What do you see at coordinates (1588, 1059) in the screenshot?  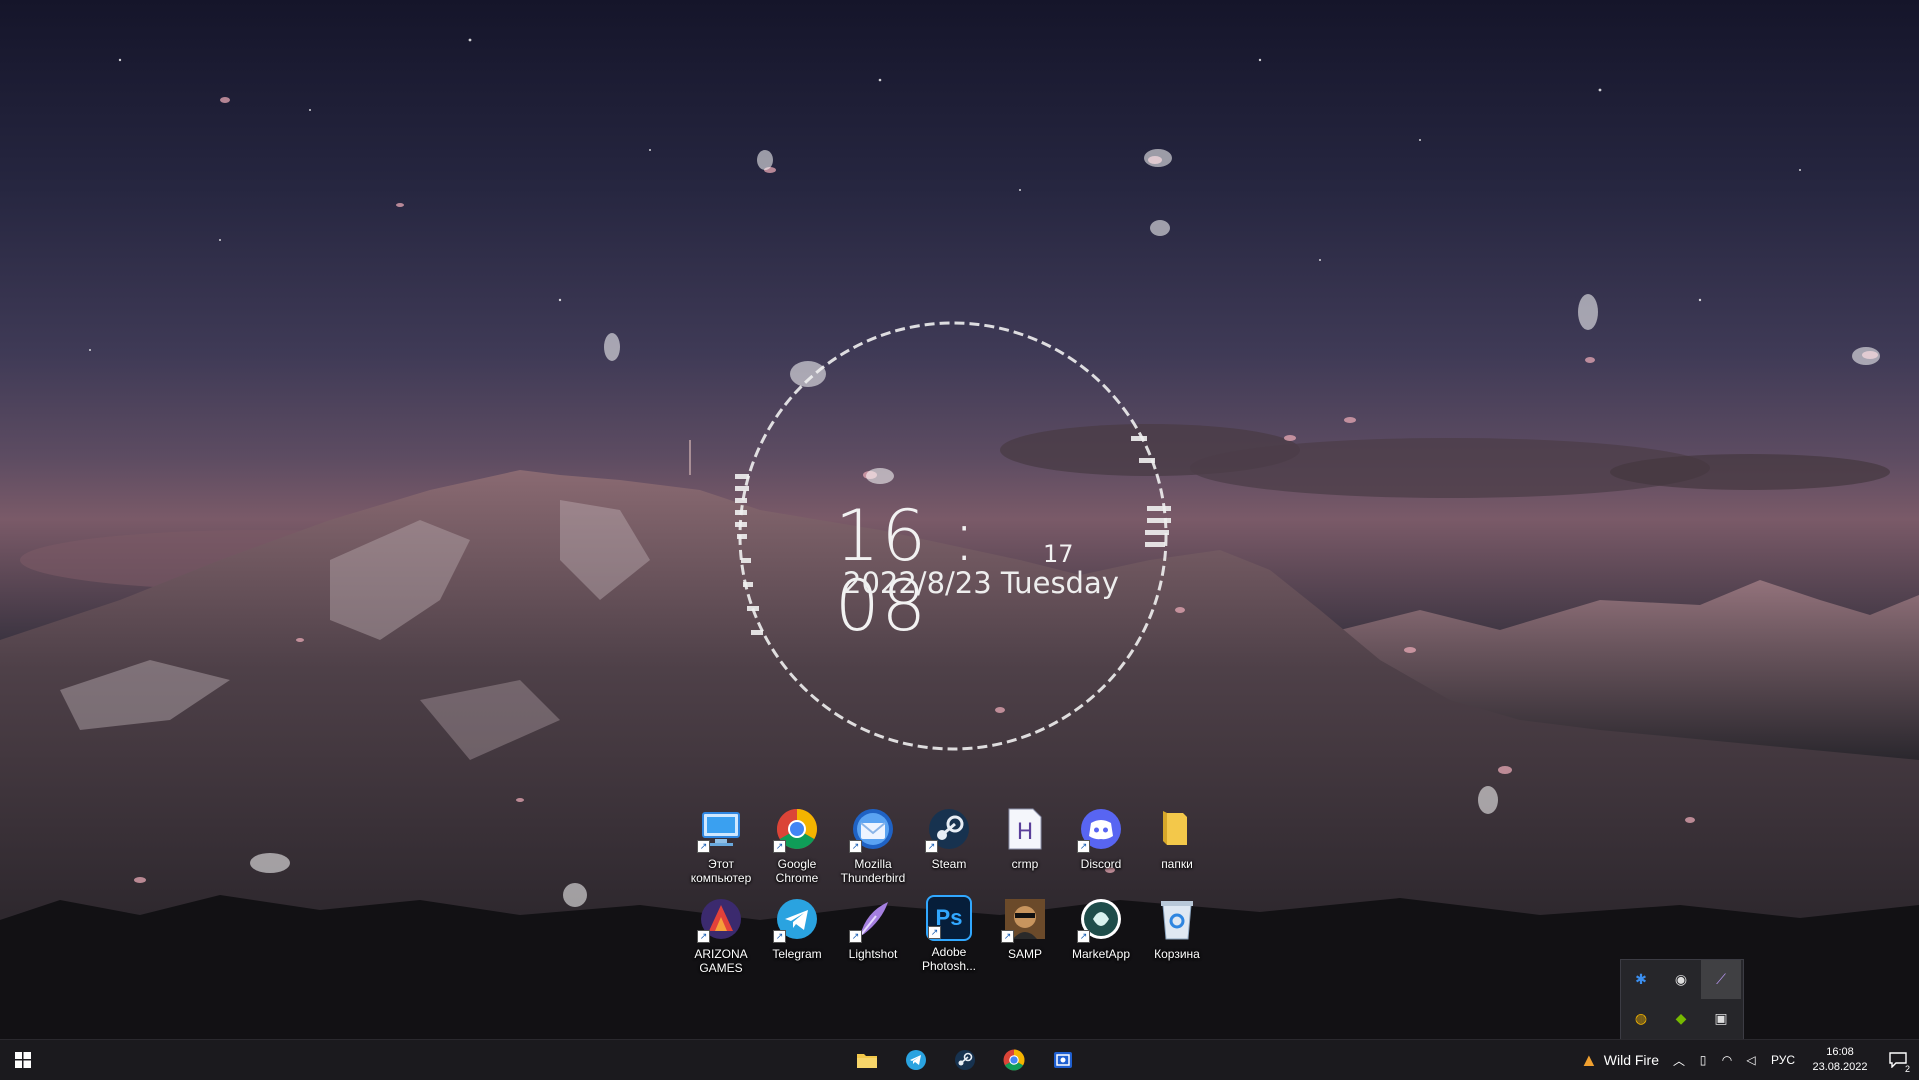 I see `fire-warning-icon: ▲` at bounding box center [1588, 1059].